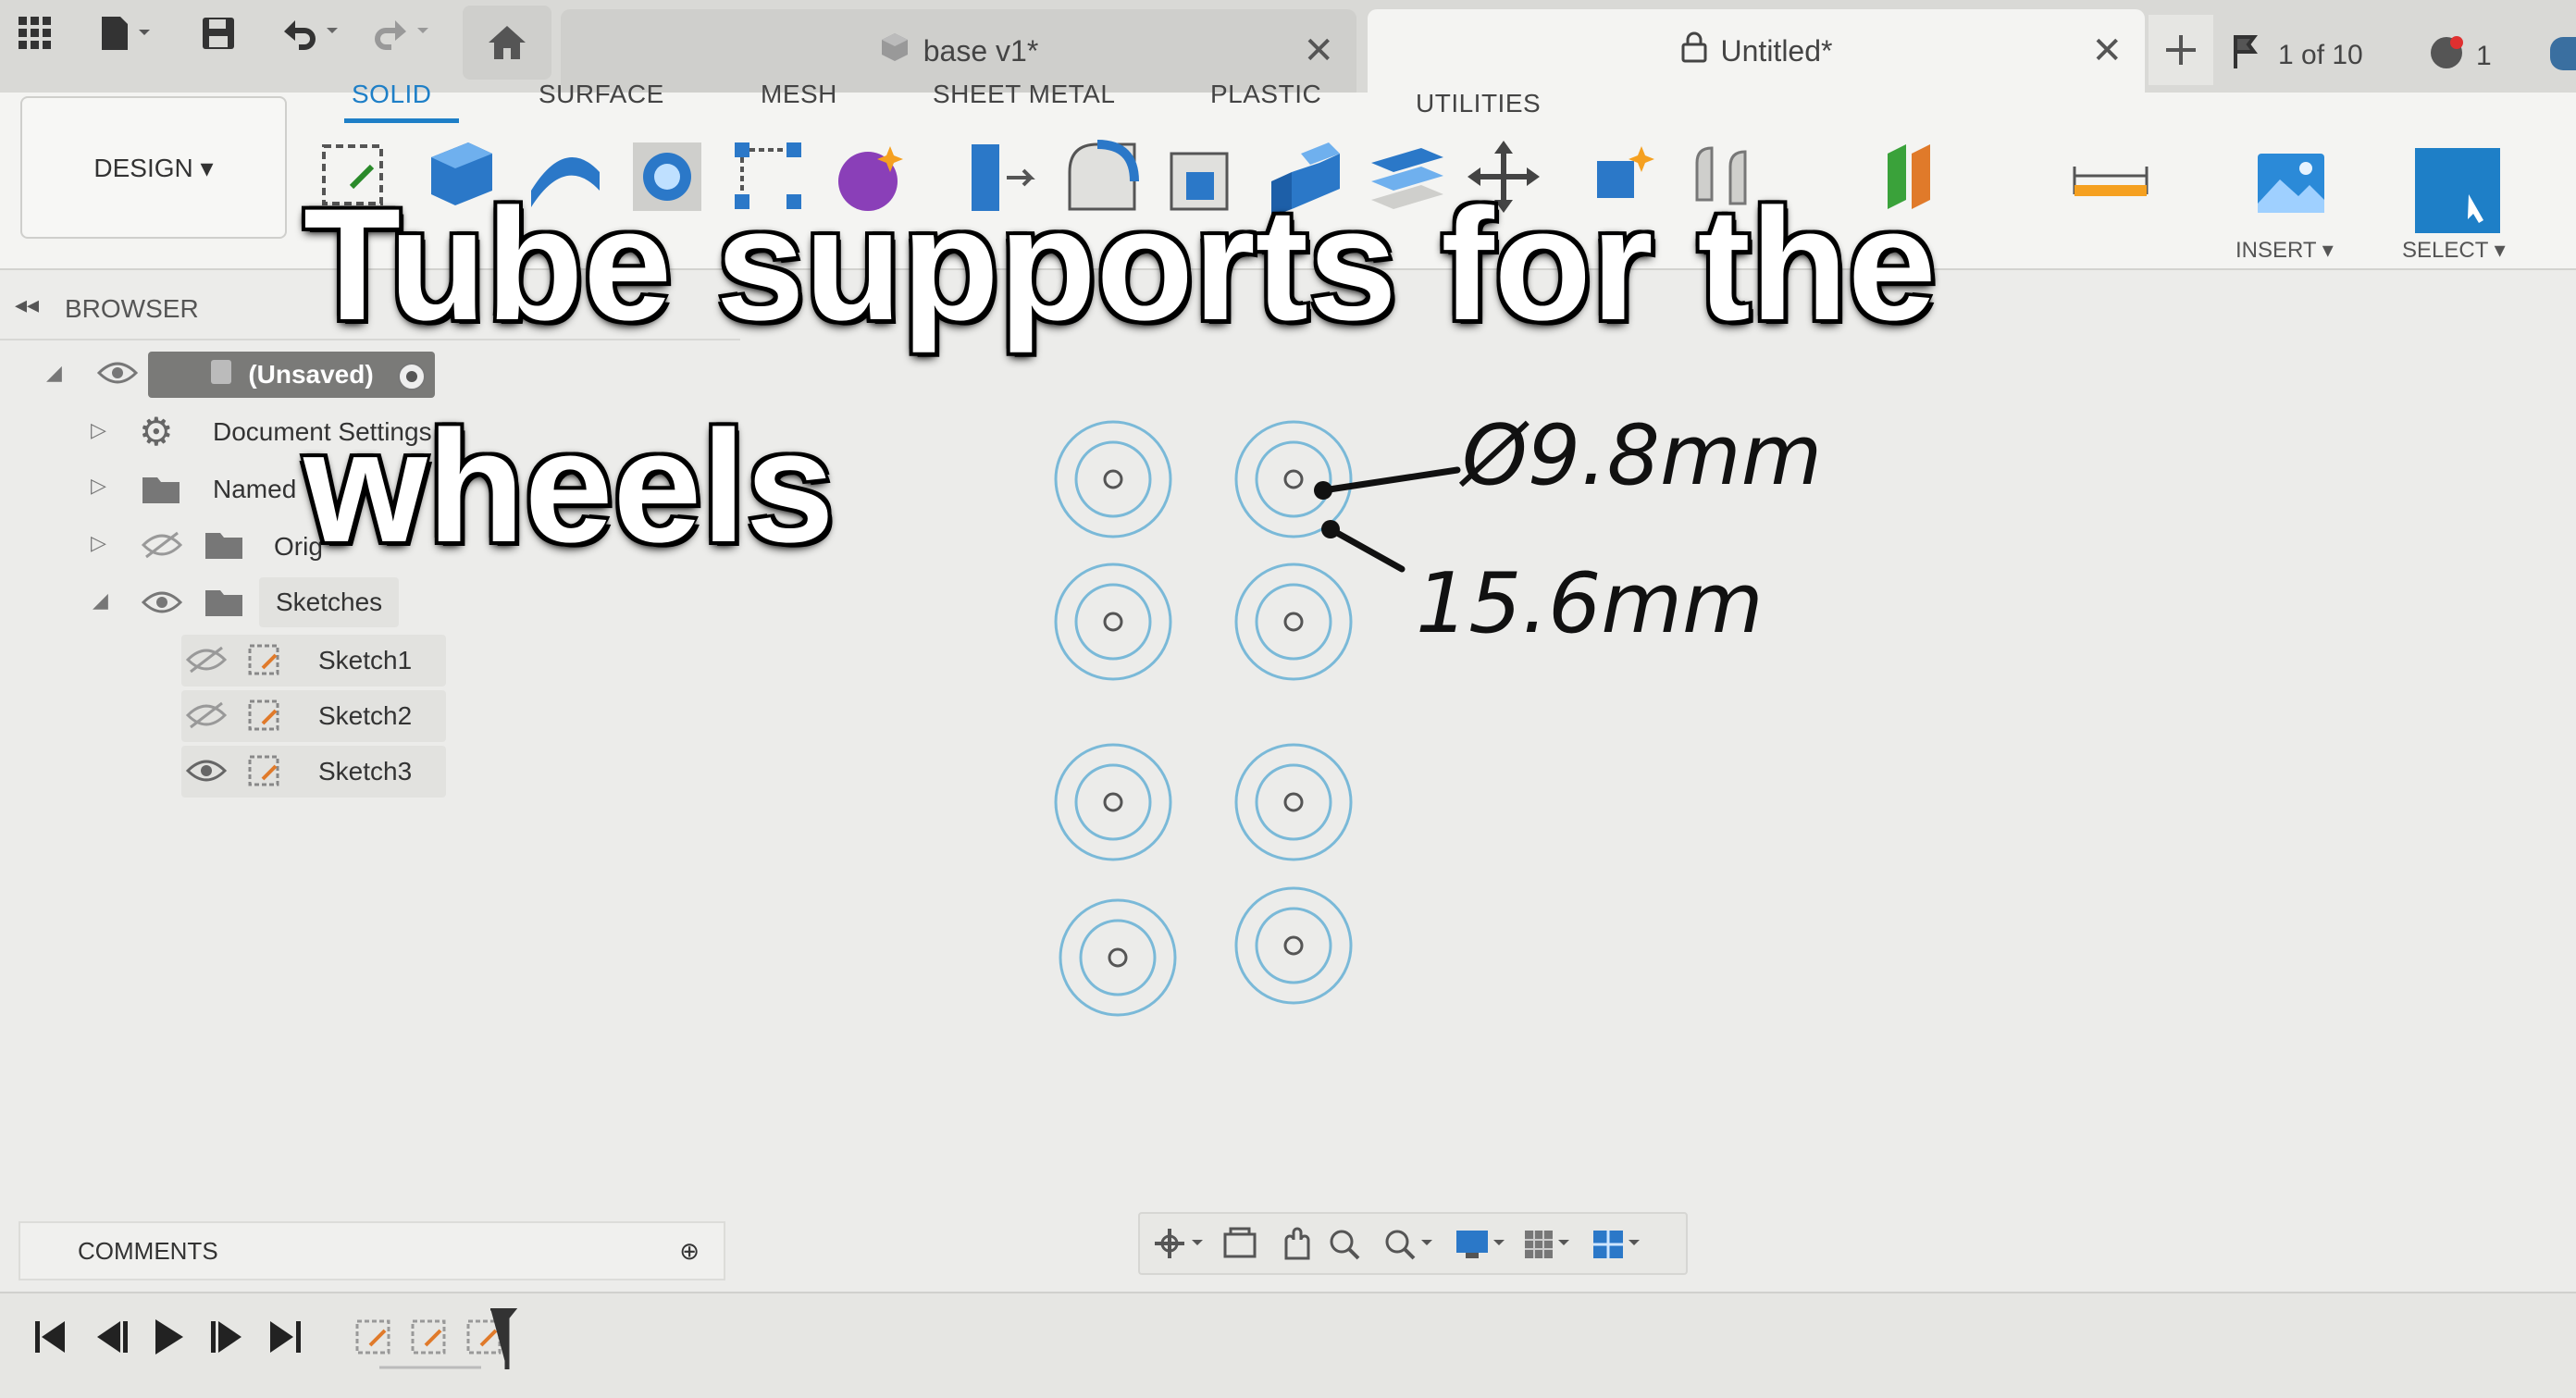  I want to click on notification-icon, so click(2447, 56).